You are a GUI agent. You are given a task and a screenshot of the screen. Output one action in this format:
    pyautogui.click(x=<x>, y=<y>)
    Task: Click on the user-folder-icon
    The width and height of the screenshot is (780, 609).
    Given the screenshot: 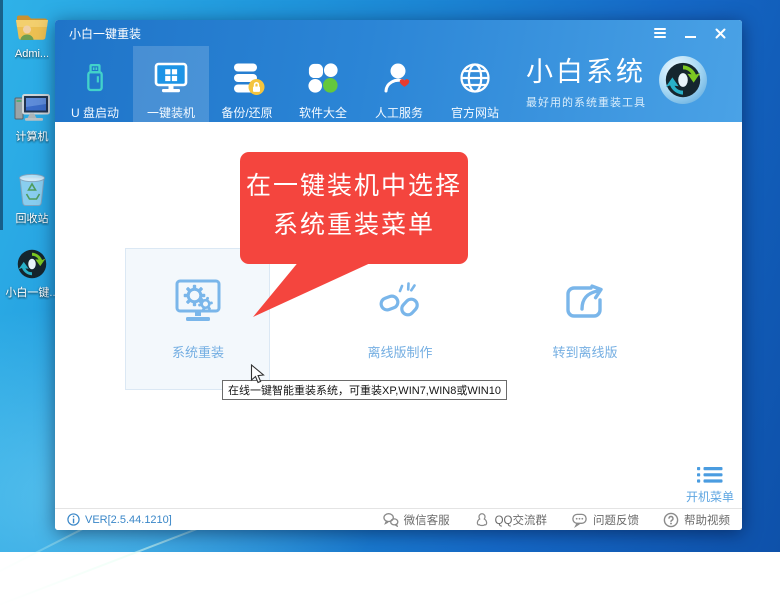 What is the action you would take?
    pyautogui.click(x=32, y=27)
    